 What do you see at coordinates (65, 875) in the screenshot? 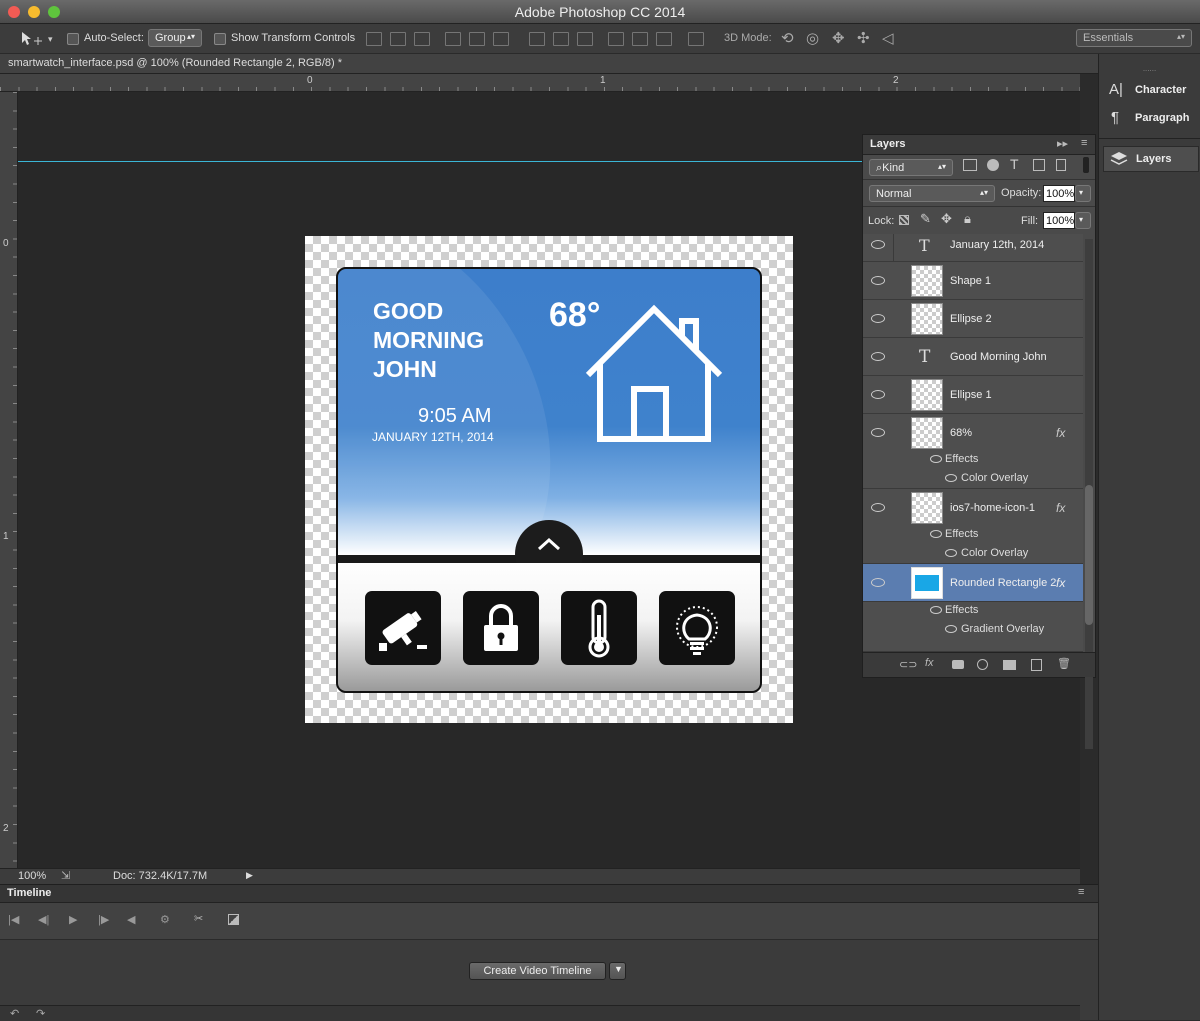
I see `export-icon: ⇲` at bounding box center [65, 875].